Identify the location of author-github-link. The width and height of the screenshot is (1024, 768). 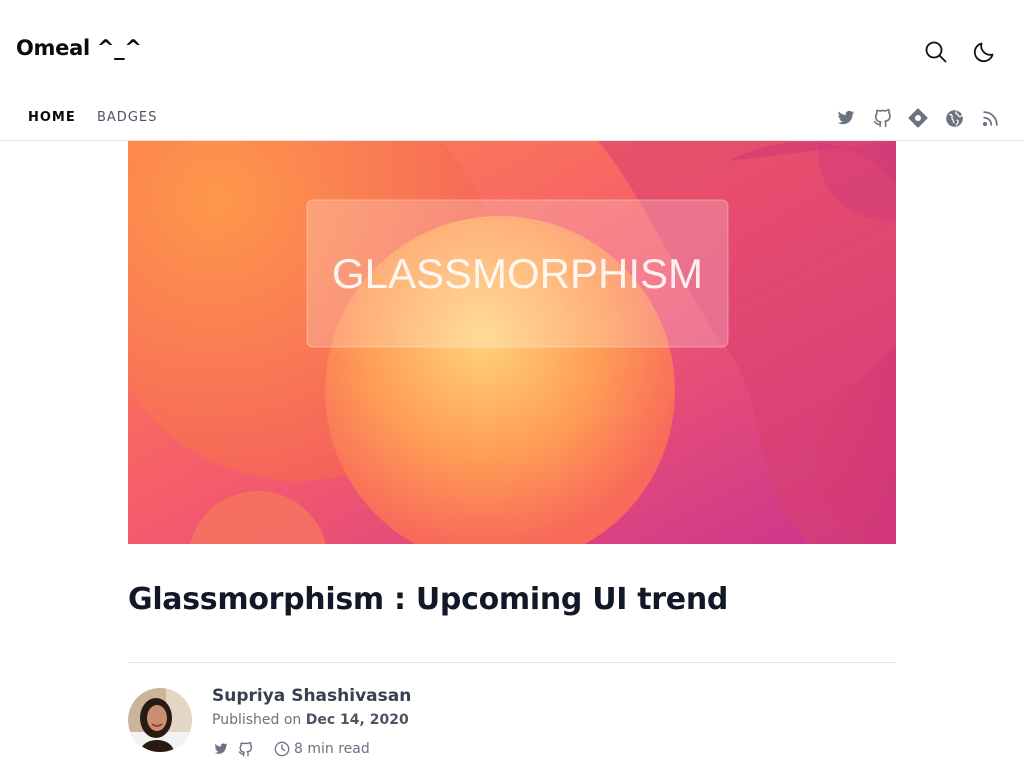
(245, 749).